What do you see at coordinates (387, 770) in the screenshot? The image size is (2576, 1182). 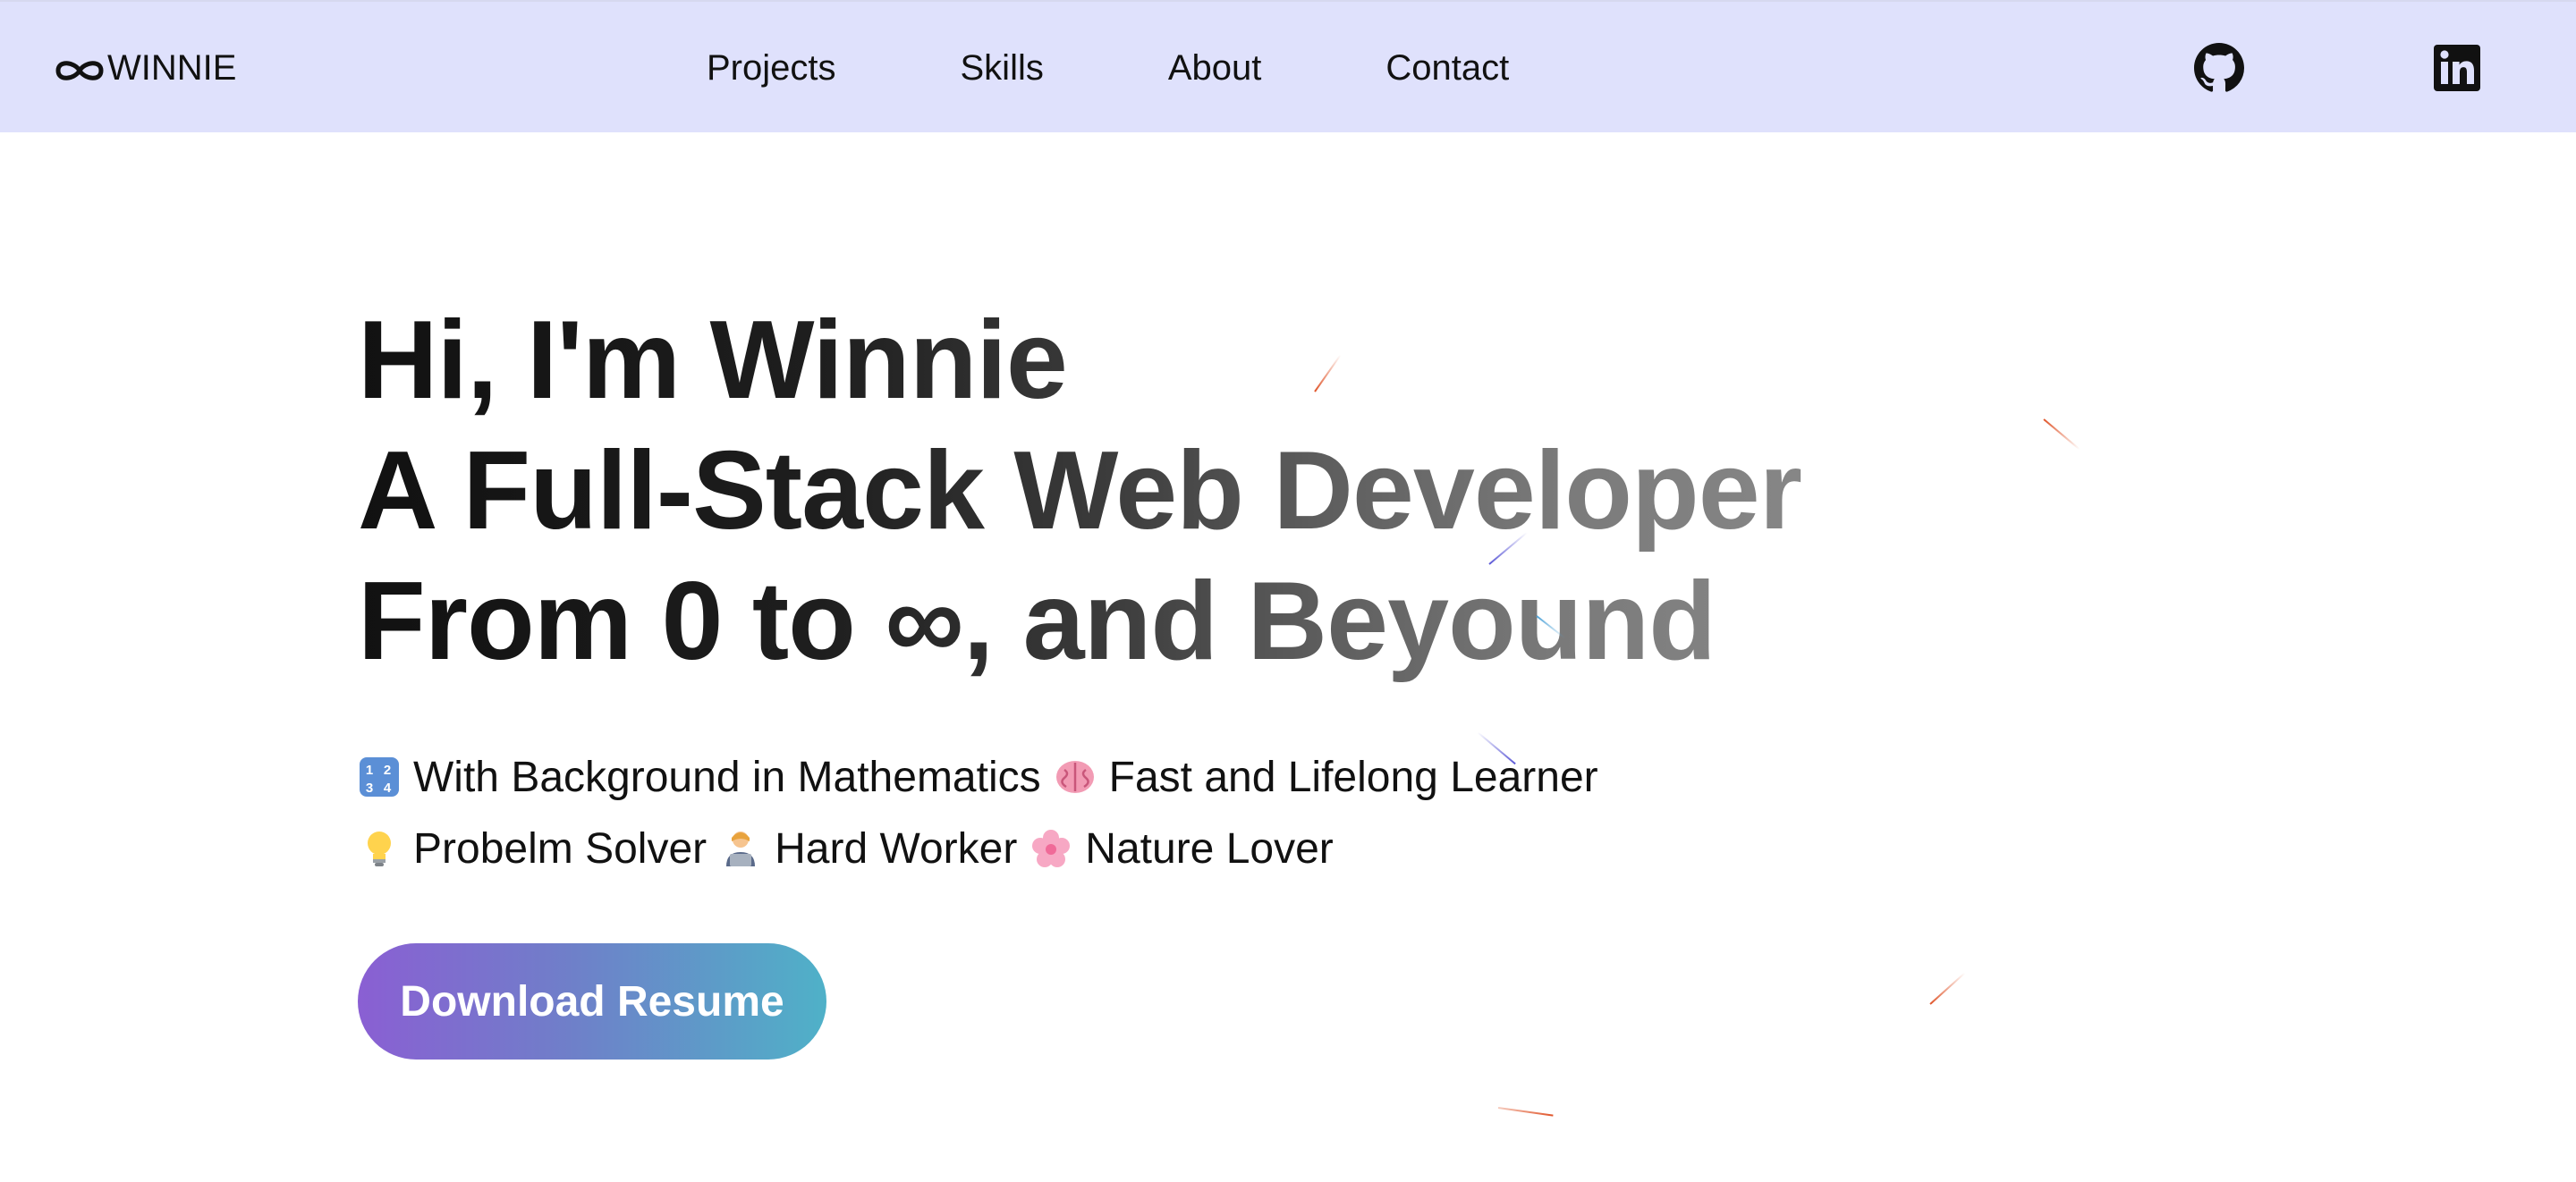 I see `svg-text: 2` at bounding box center [387, 770].